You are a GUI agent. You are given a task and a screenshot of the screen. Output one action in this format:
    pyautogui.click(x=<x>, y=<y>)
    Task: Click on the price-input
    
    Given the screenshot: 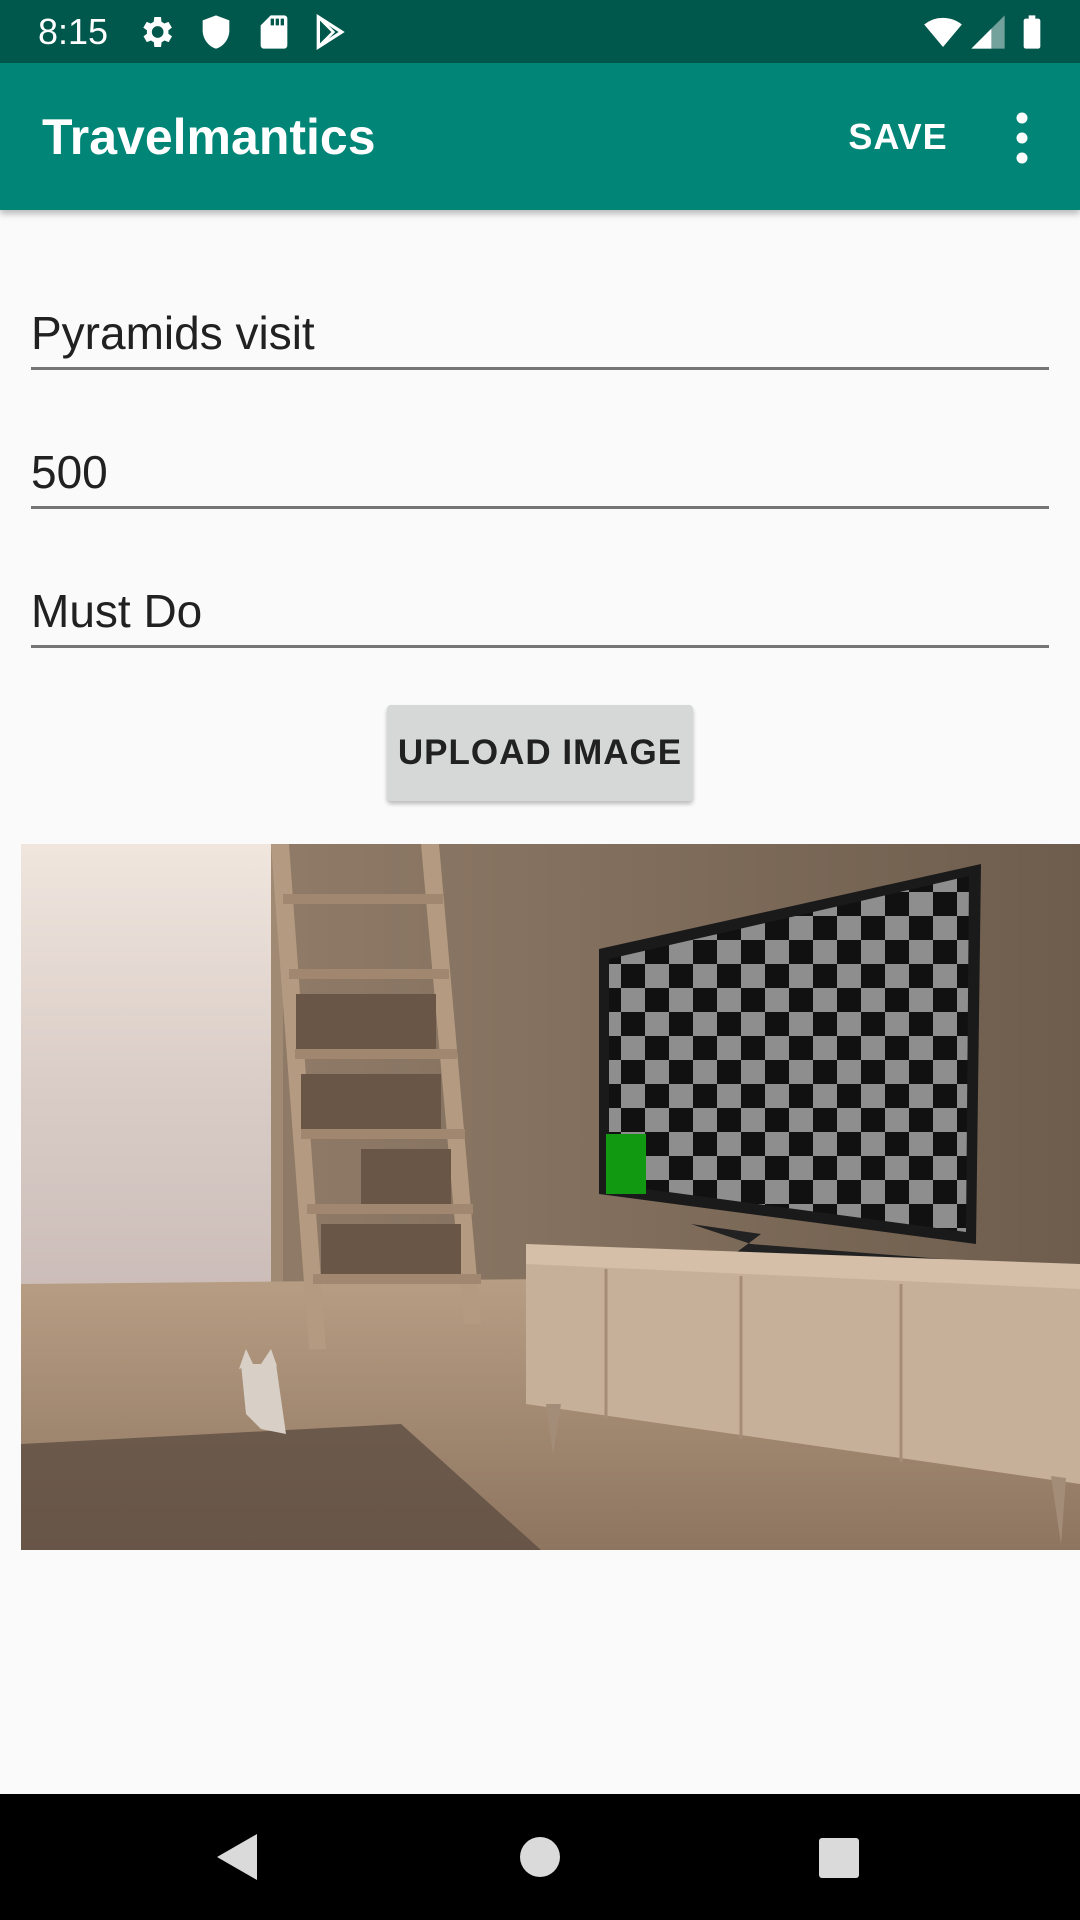 What is the action you would take?
    pyautogui.click(x=540, y=471)
    